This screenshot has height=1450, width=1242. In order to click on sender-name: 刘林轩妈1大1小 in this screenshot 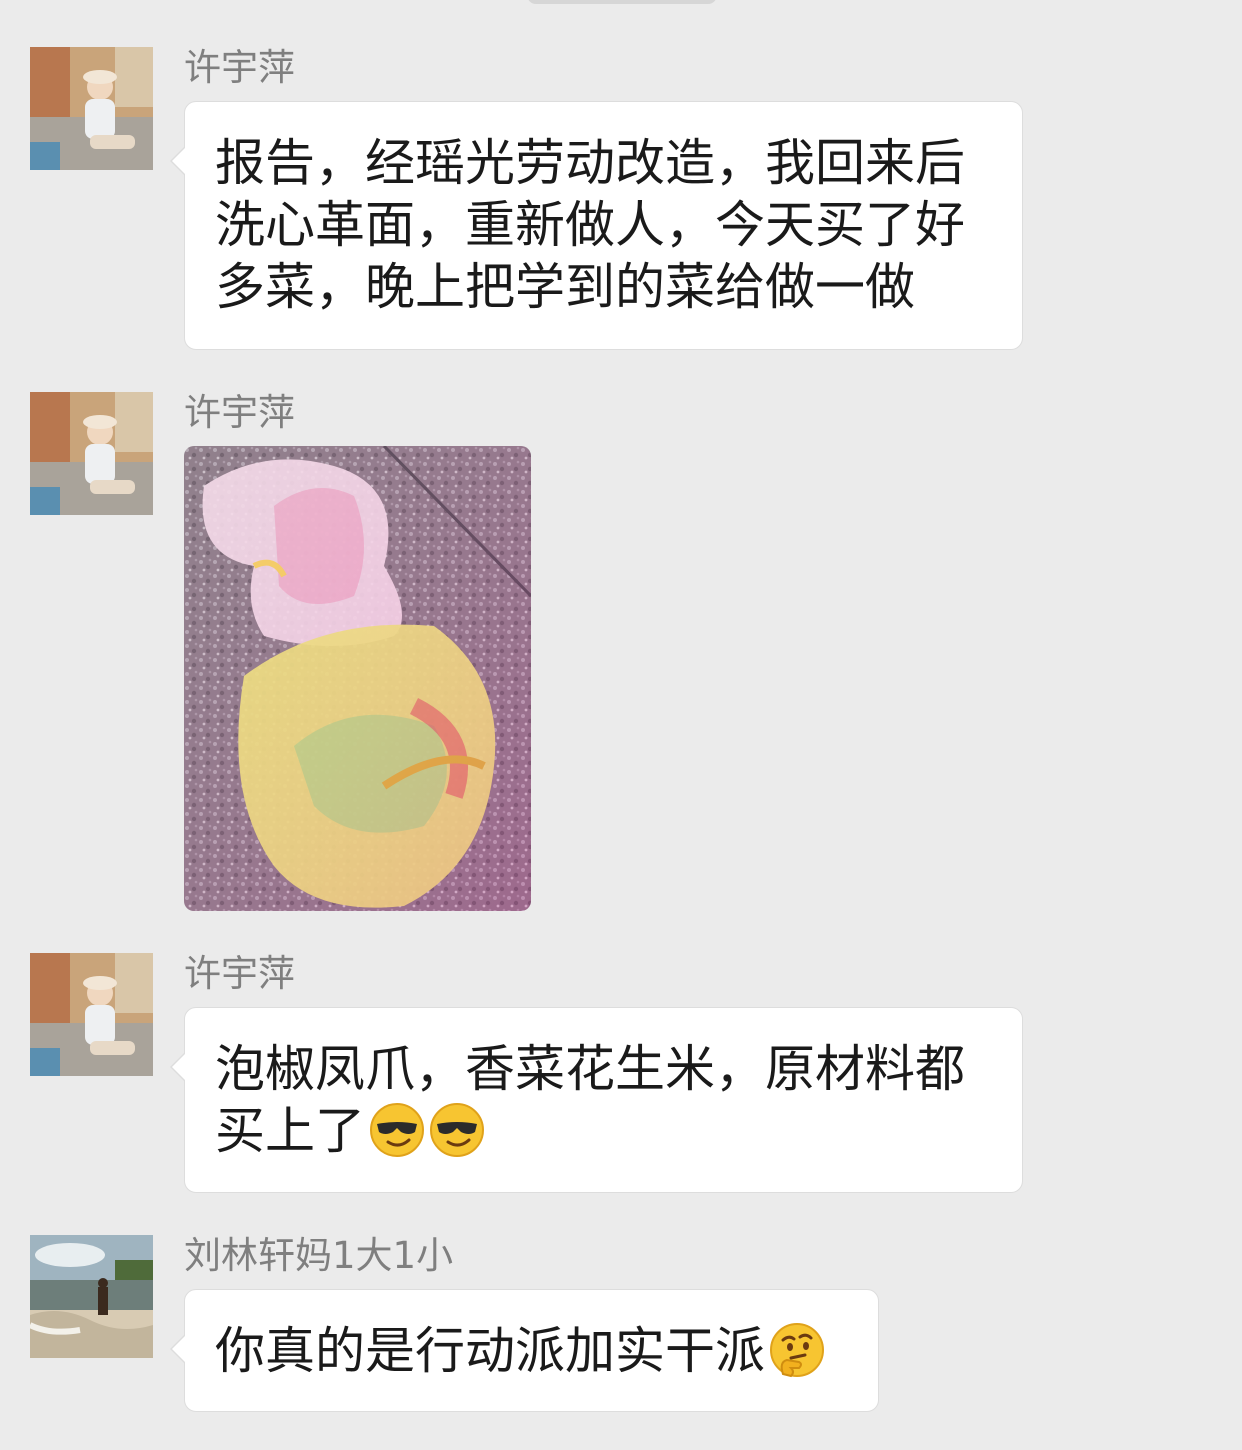, I will do `click(319, 1255)`.